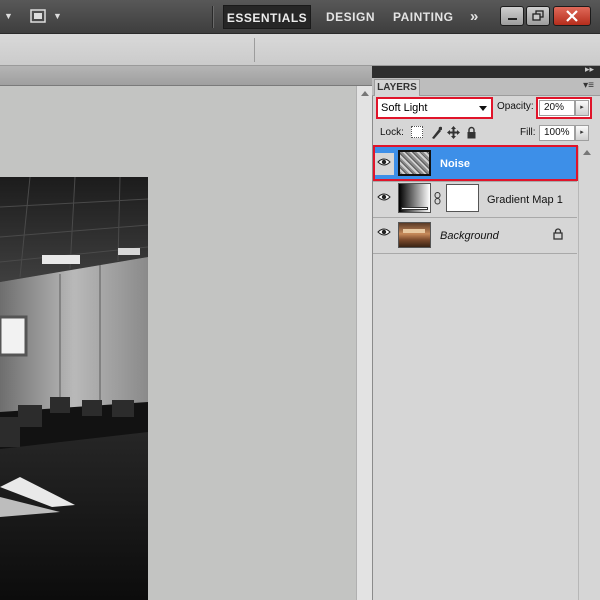  Describe the element at coordinates (588, 85) in the screenshot. I see `panel-menu-icon: ▾≡` at that location.